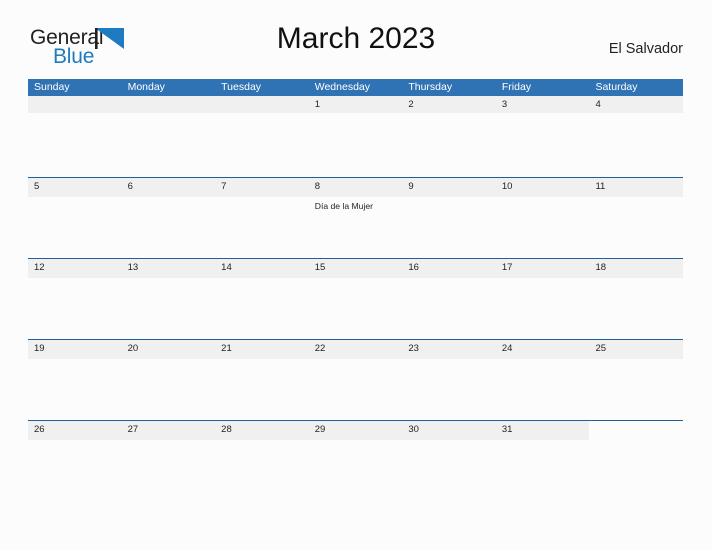 Image resolution: width=712 pixels, height=550 pixels. I want to click on day-number-cell: 14, so click(262, 268).